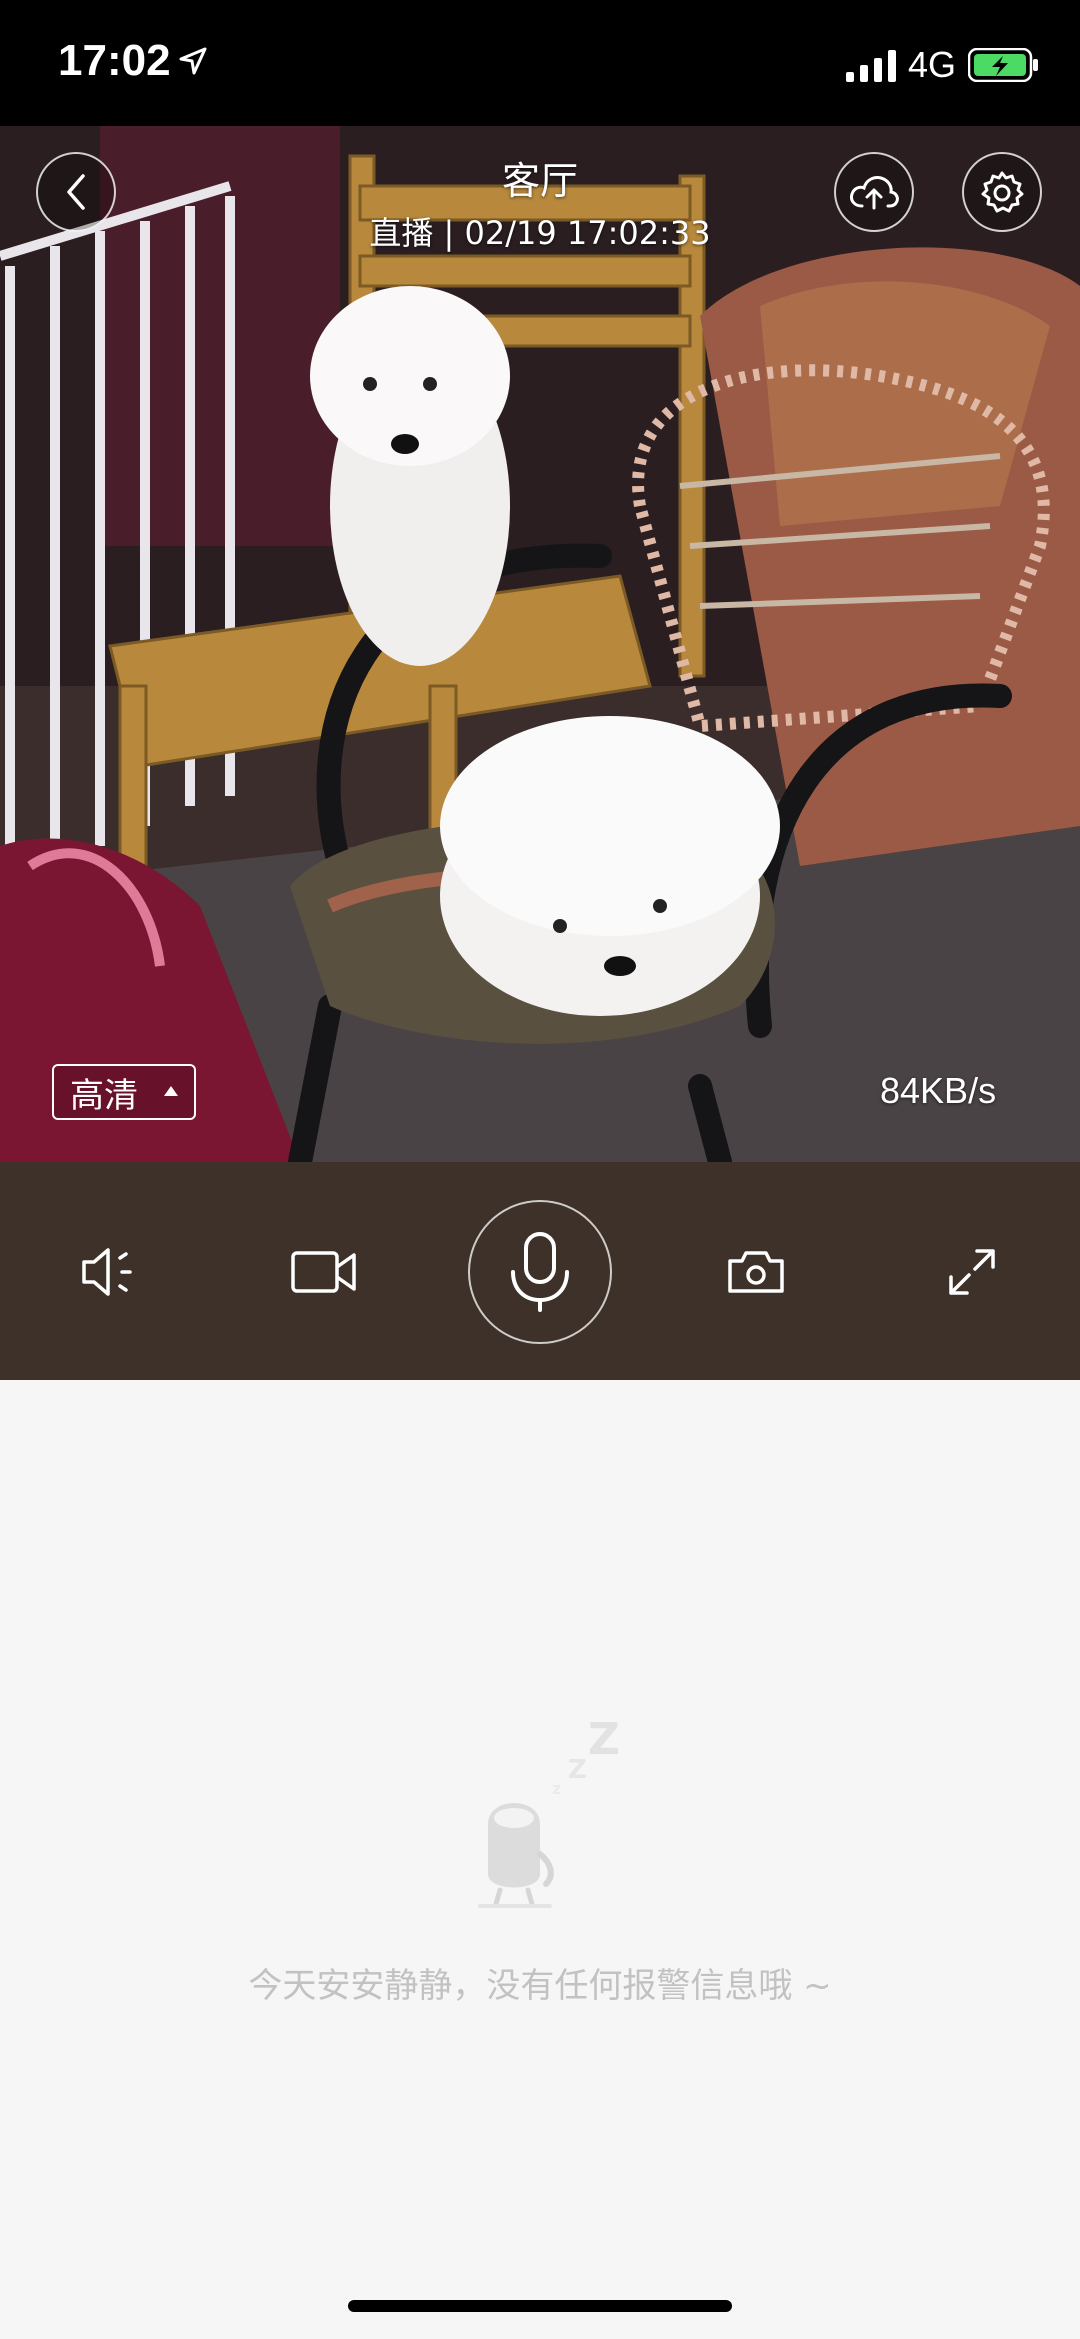 This screenshot has height=2339, width=1080. I want to click on snapshot-button, so click(756, 1272).